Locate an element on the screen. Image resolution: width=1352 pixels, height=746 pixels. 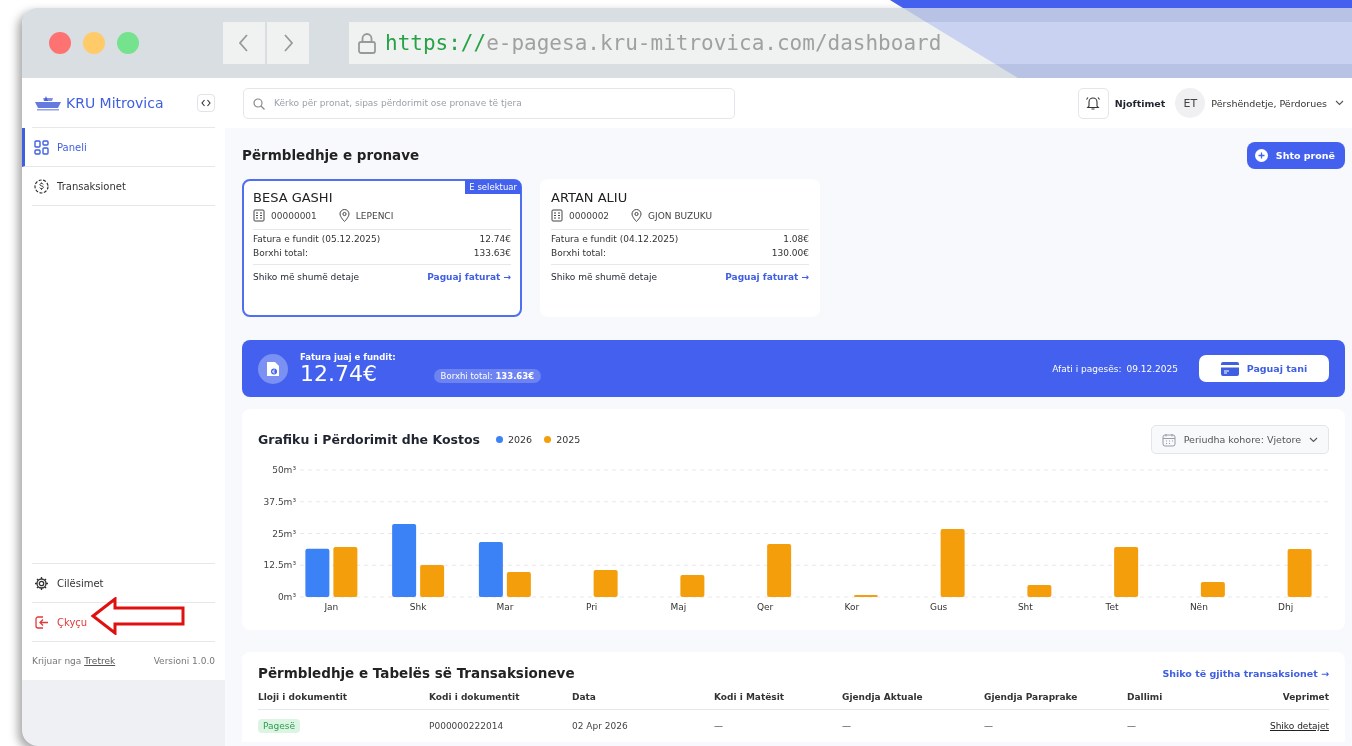
x-axis-label: Jan is located at coordinates (331, 607).